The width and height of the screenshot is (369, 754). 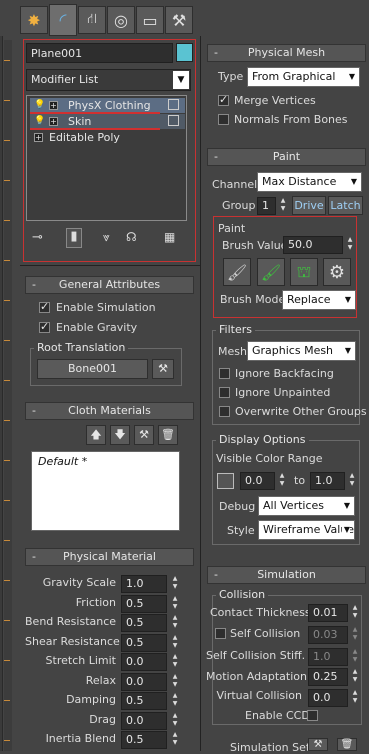 I want to click on enable-gravity-label: Enable Gravity, so click(x=97, y=327).